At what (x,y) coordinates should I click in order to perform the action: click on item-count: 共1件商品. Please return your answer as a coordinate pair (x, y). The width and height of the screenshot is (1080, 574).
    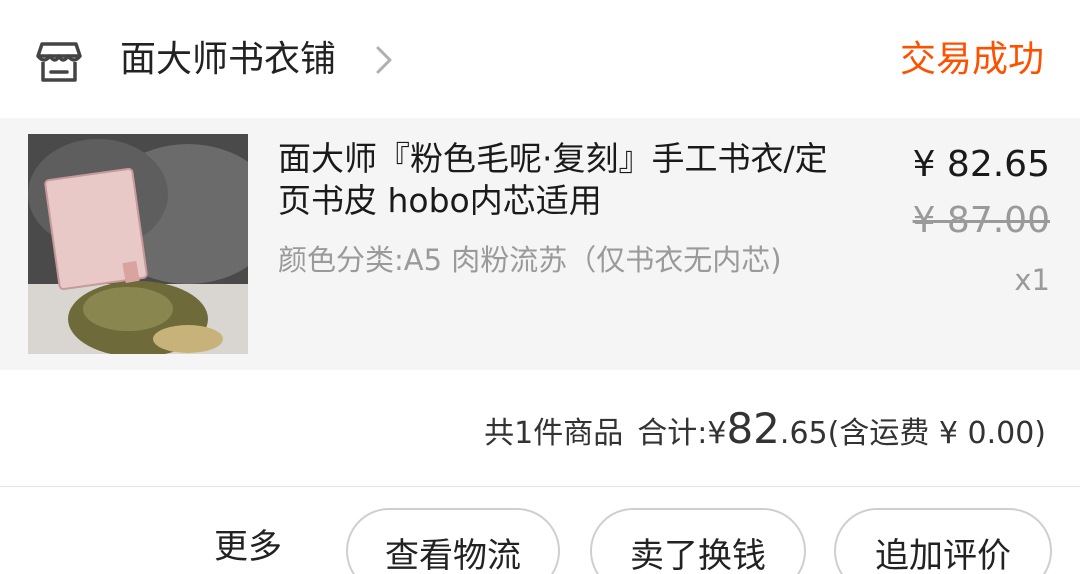
    Looking at the image, I should click on (554, 433).